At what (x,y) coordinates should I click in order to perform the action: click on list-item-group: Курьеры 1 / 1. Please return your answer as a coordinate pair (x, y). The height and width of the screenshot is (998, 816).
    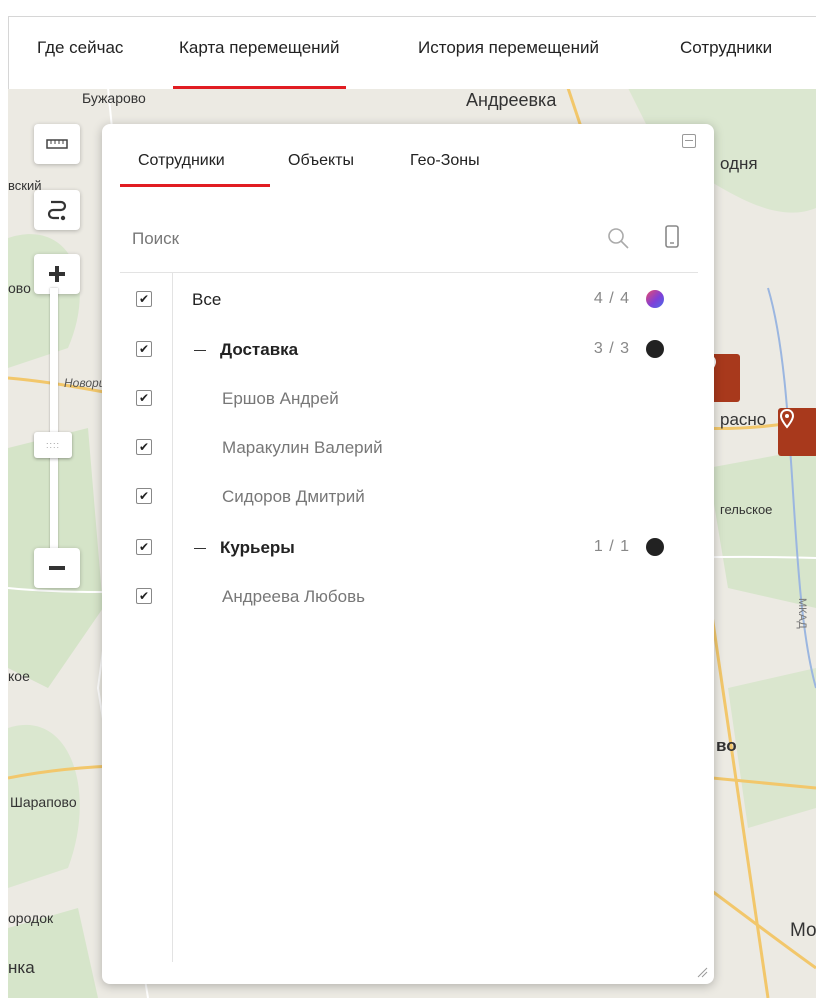
    Looking at the image, I should click on (408, 548).